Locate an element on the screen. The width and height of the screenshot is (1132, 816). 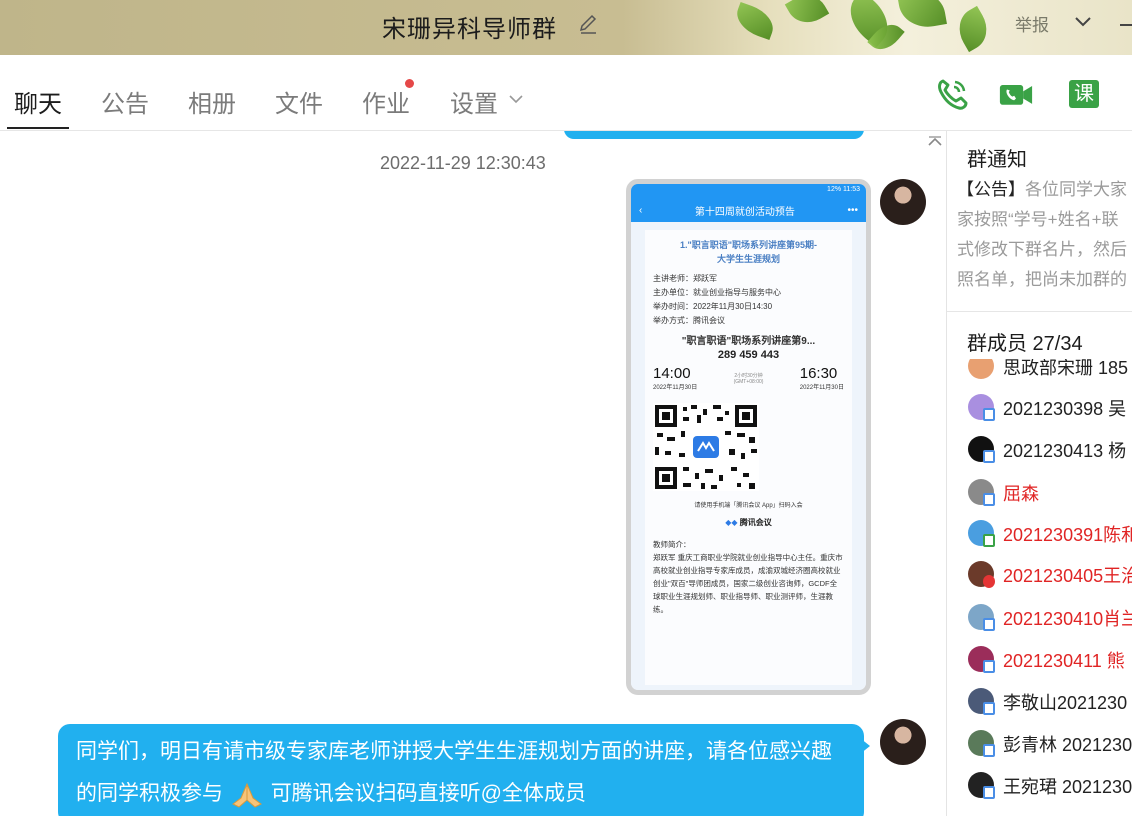
title-bar: 宋珊异科导师群 举报 is located at coordinates (566, 27).